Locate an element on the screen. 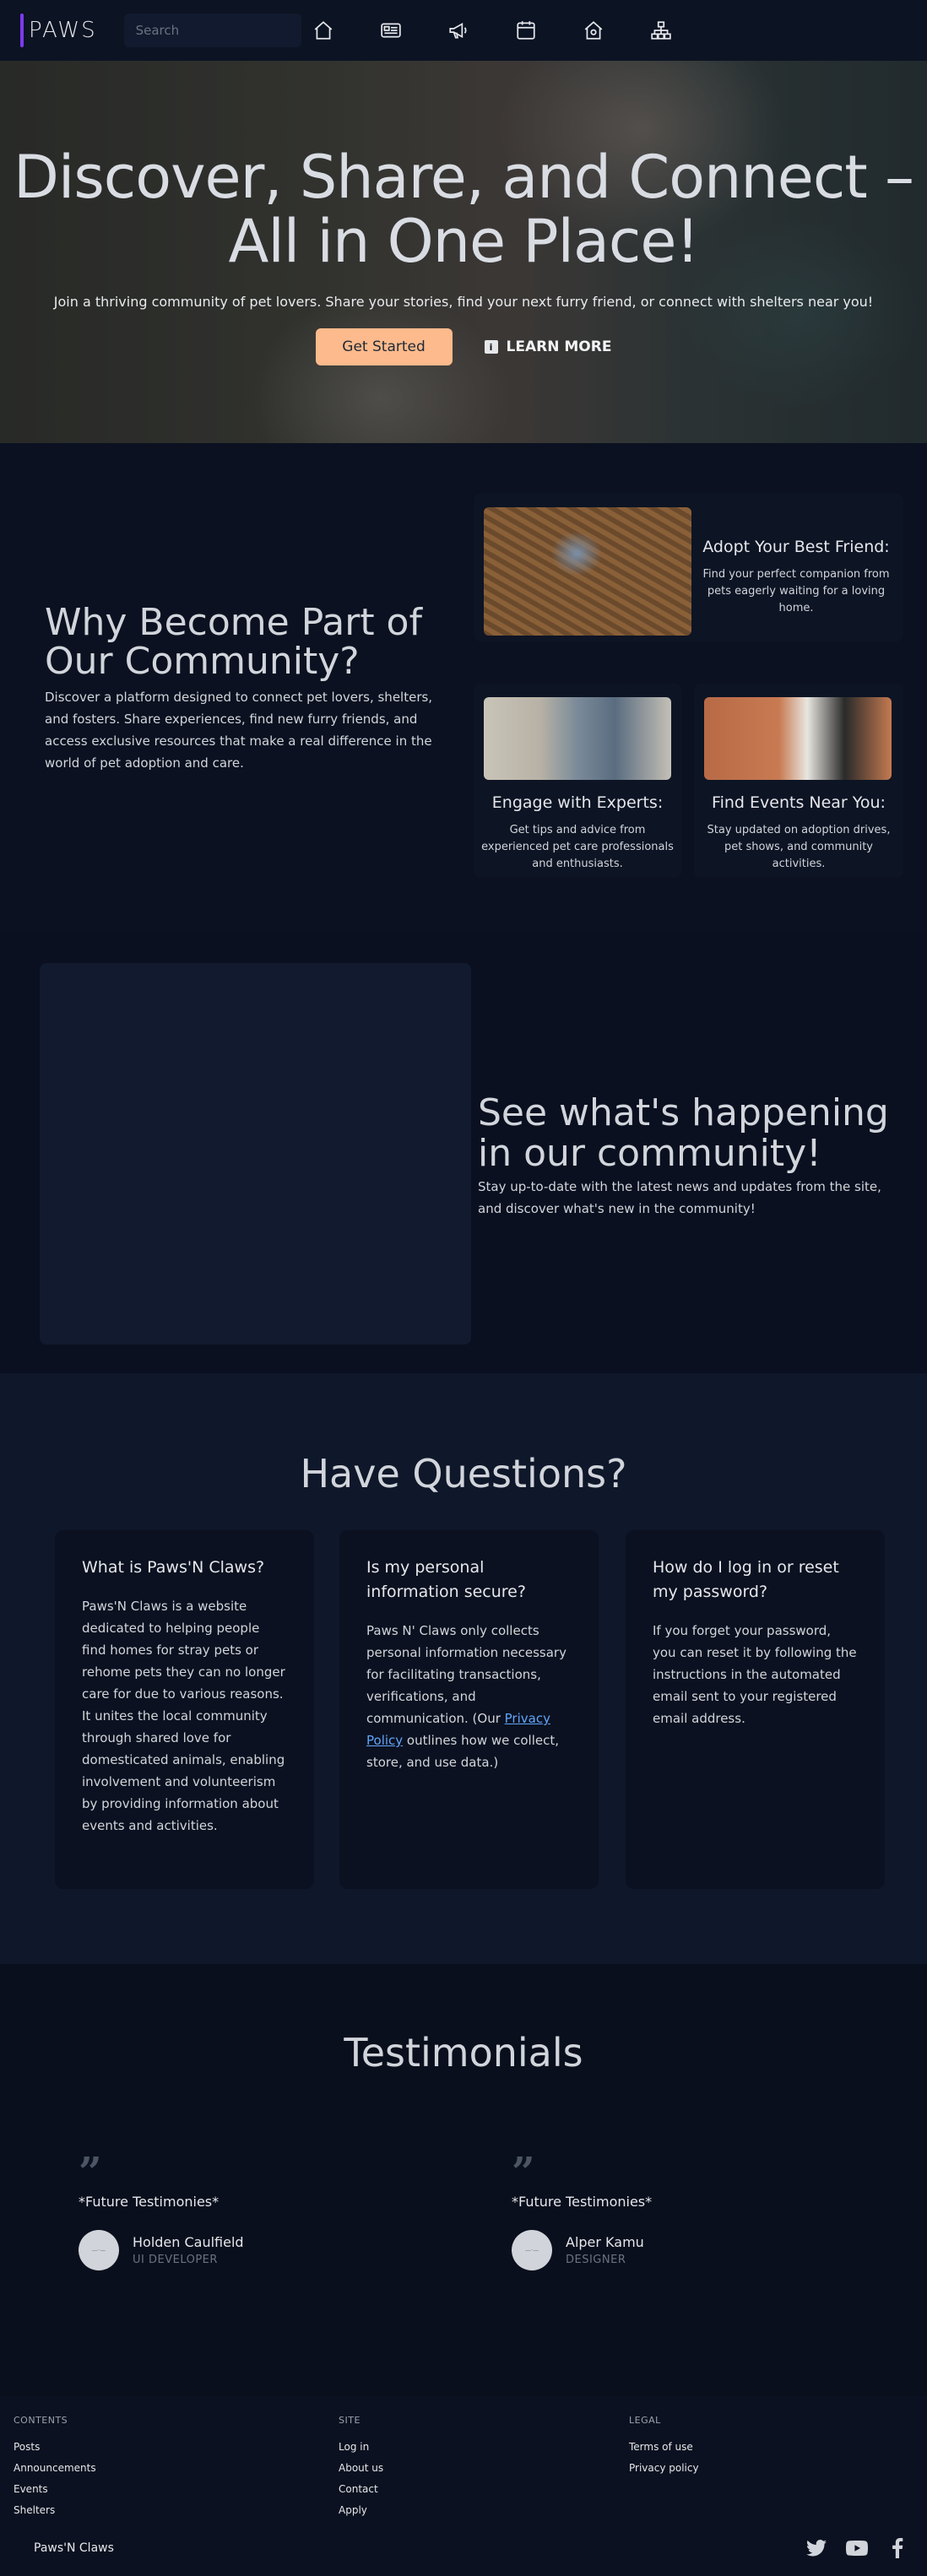 The width and height of the screenshot is (927, 2576). footer-link-events: Events is located at coordinates (55, 2489).